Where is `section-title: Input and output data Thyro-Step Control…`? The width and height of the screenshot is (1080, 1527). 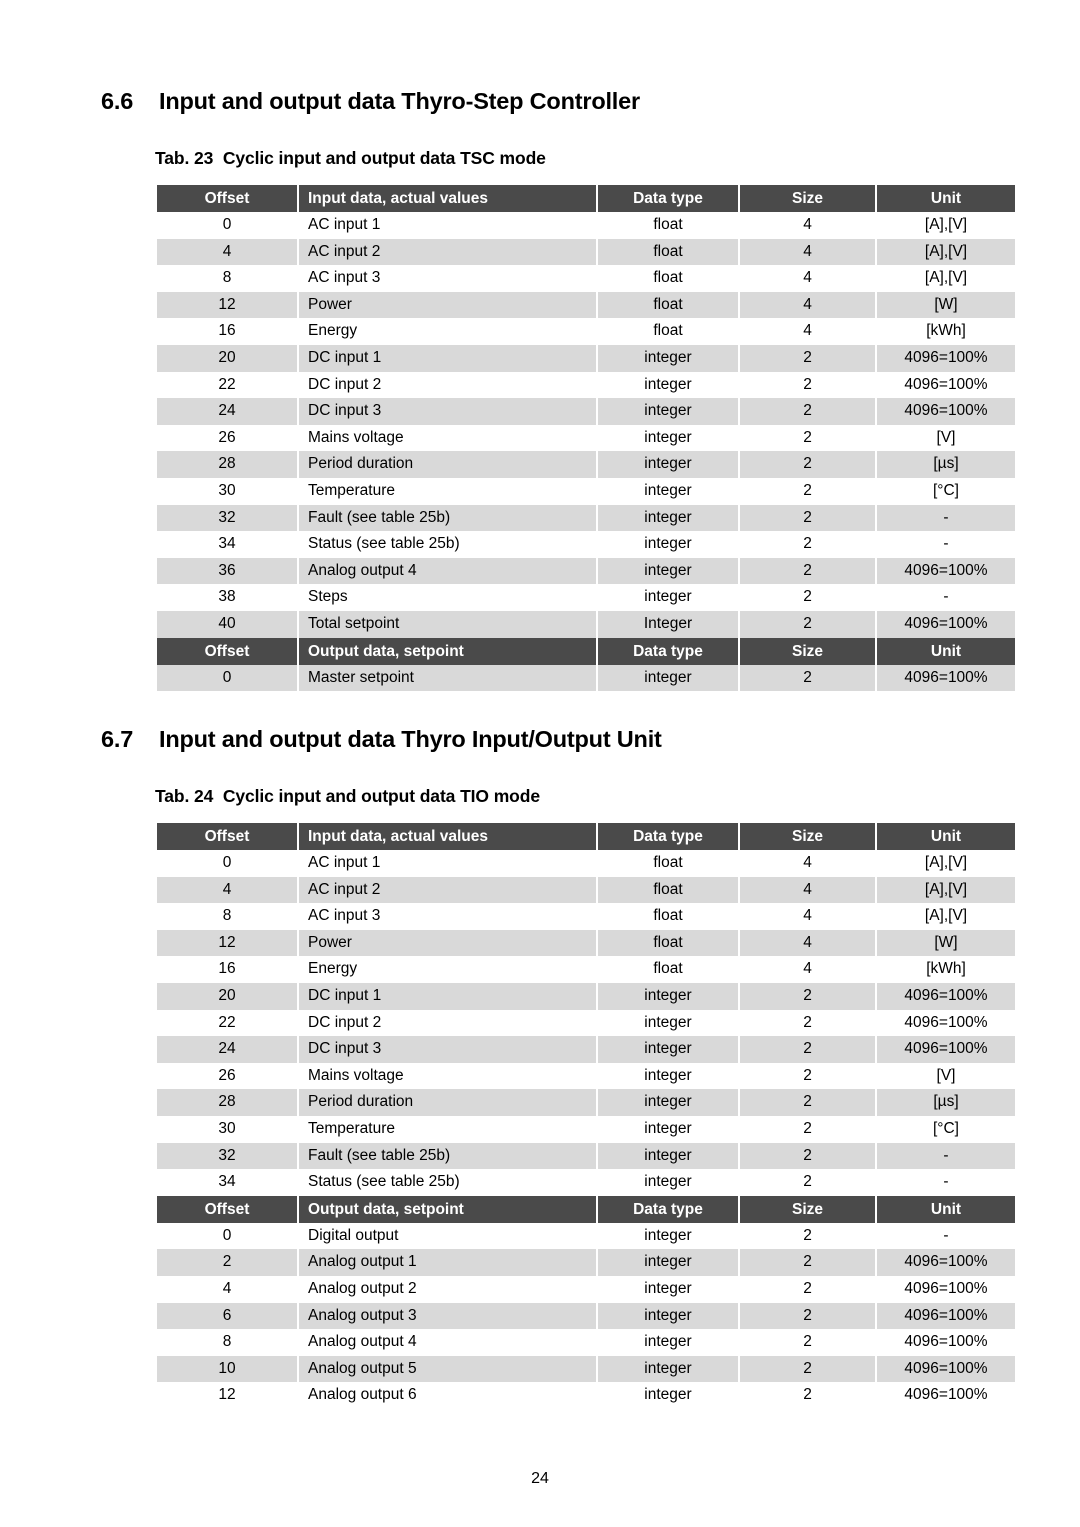 section-title: Input and output data Thyro-Step Control… is located at coordinates (399, 101).